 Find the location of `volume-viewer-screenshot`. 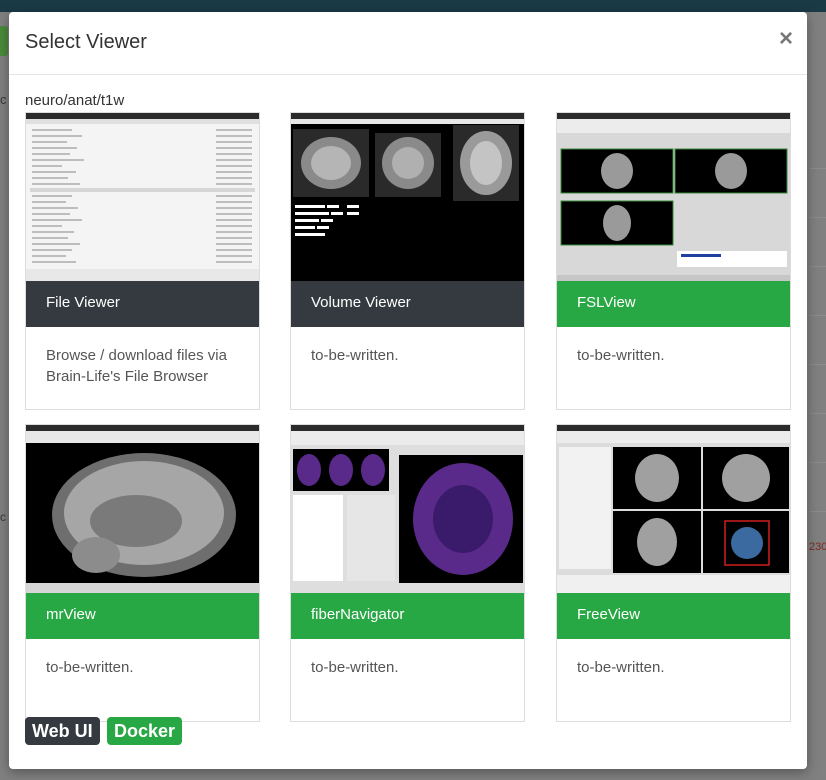

volume-viewer-screenshot is located at coordinates (407, 197).